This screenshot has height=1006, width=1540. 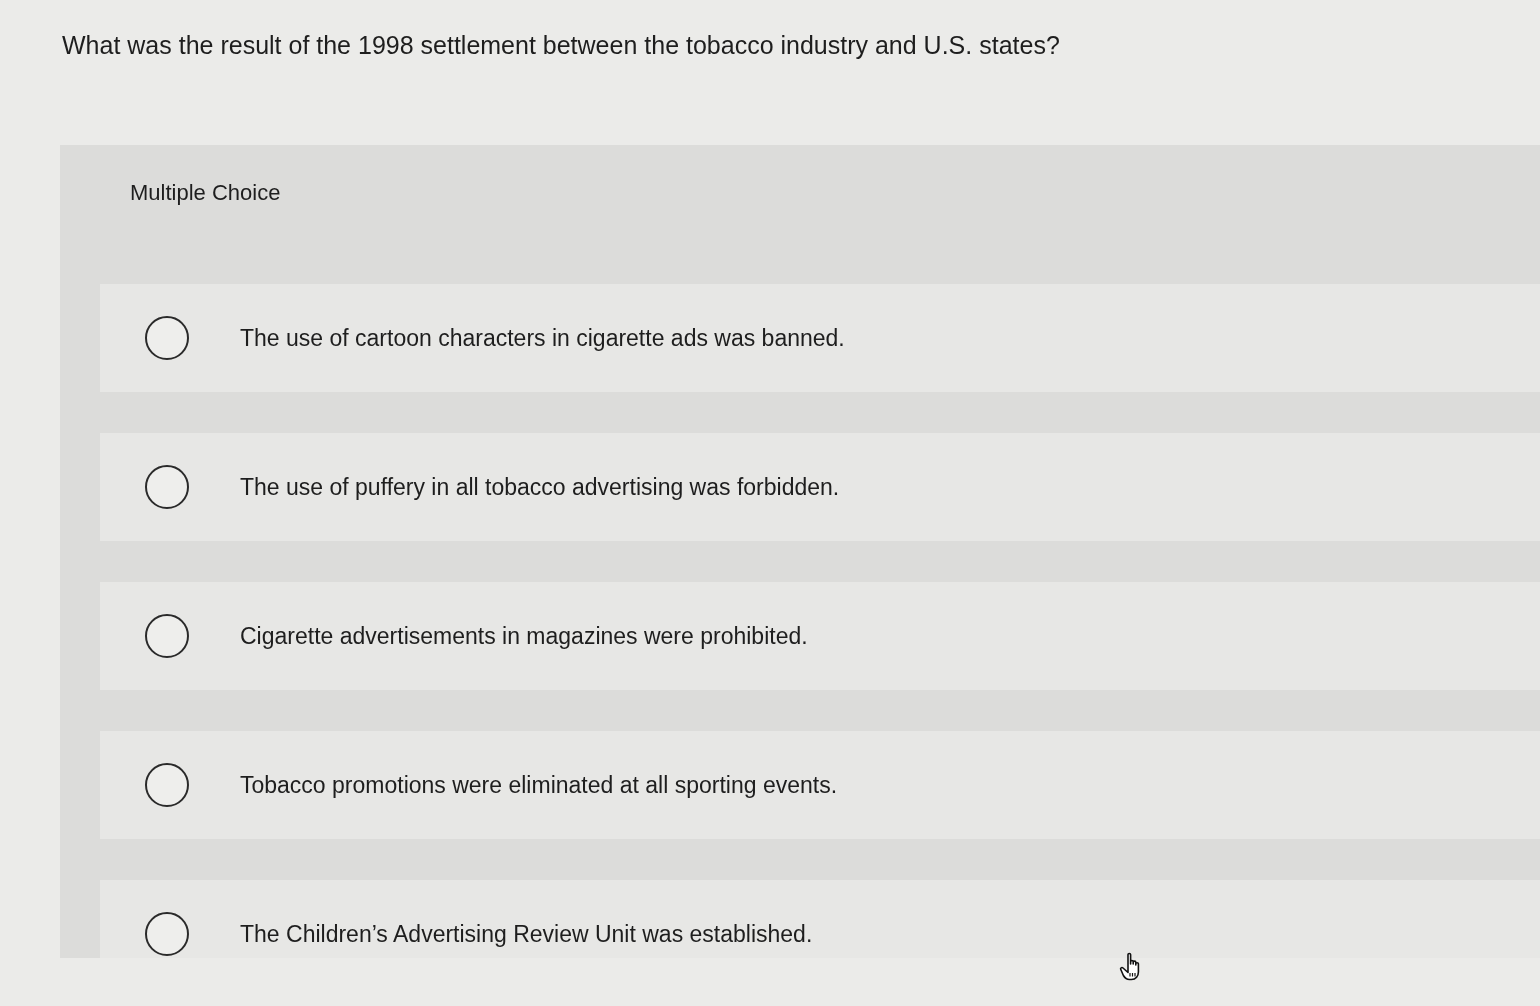 I want to click on option-text: The use of puffery in all tobacco advertising was forbidden., so click(x=540, y=487).